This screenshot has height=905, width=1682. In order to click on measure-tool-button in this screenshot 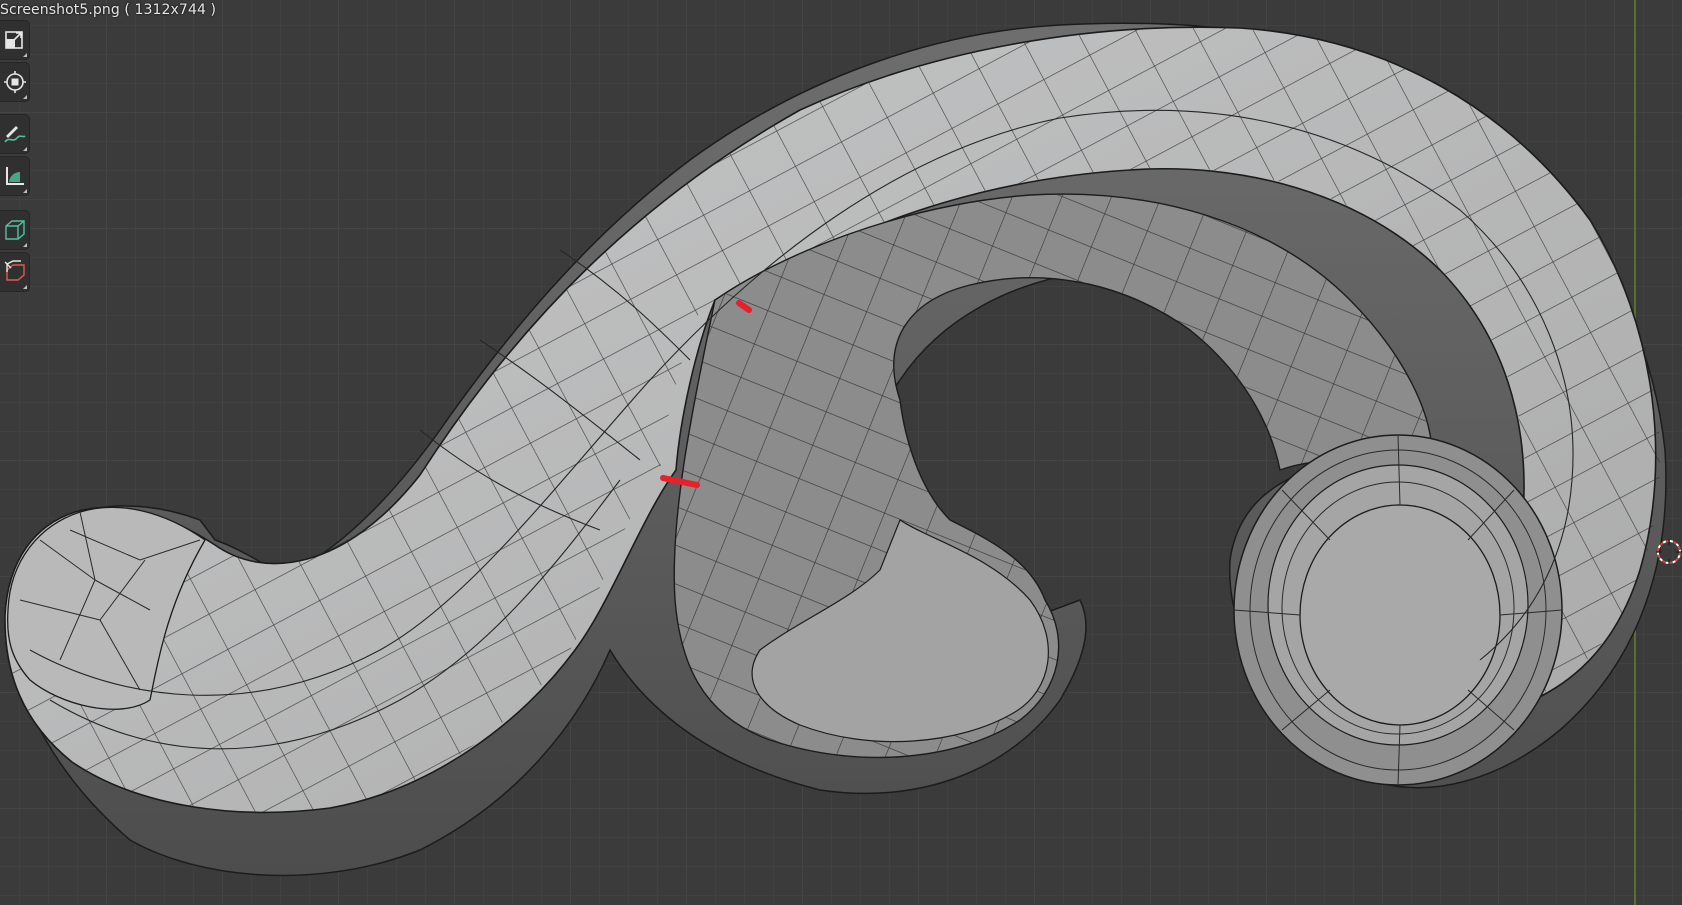, I will do `click(15, 176)`.